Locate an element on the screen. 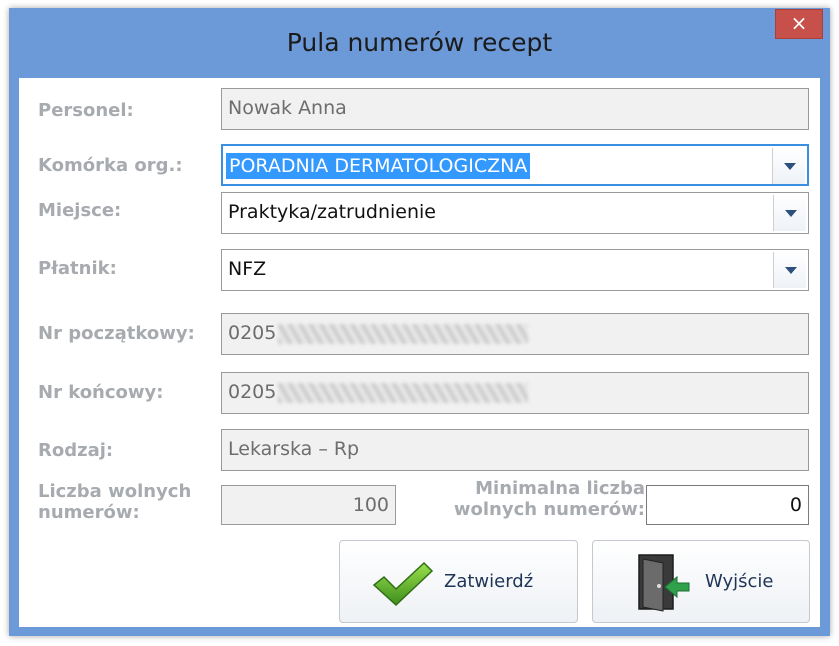 The image size is (839, 646). komorka-dropdown-button is located at coordinates (788, 166).